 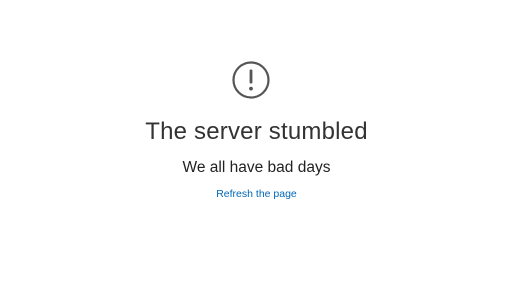 I want to click on refresh-page-link: Refresh the page, so click(x=256, y=194).